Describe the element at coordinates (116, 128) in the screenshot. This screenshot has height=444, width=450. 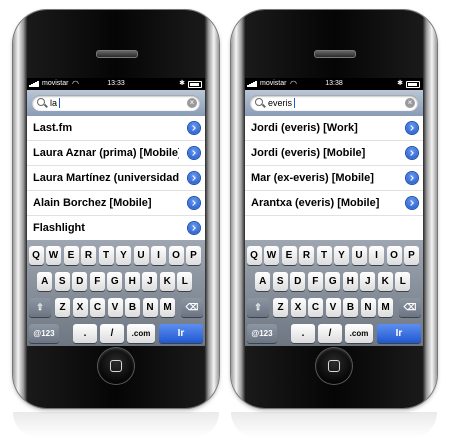
I see `list-item: Last.fm` at that location.